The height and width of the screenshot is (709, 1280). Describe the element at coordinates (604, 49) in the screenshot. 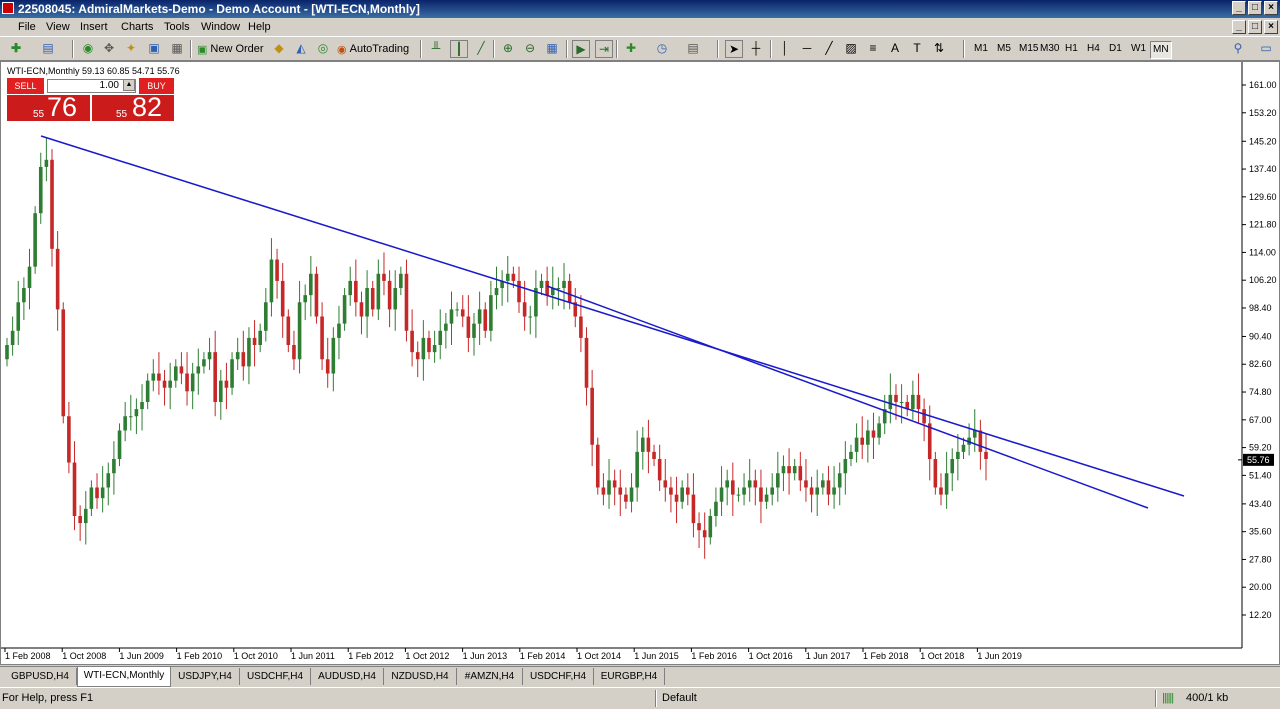

I see `chart-shift-icon: ⇥` at that location.